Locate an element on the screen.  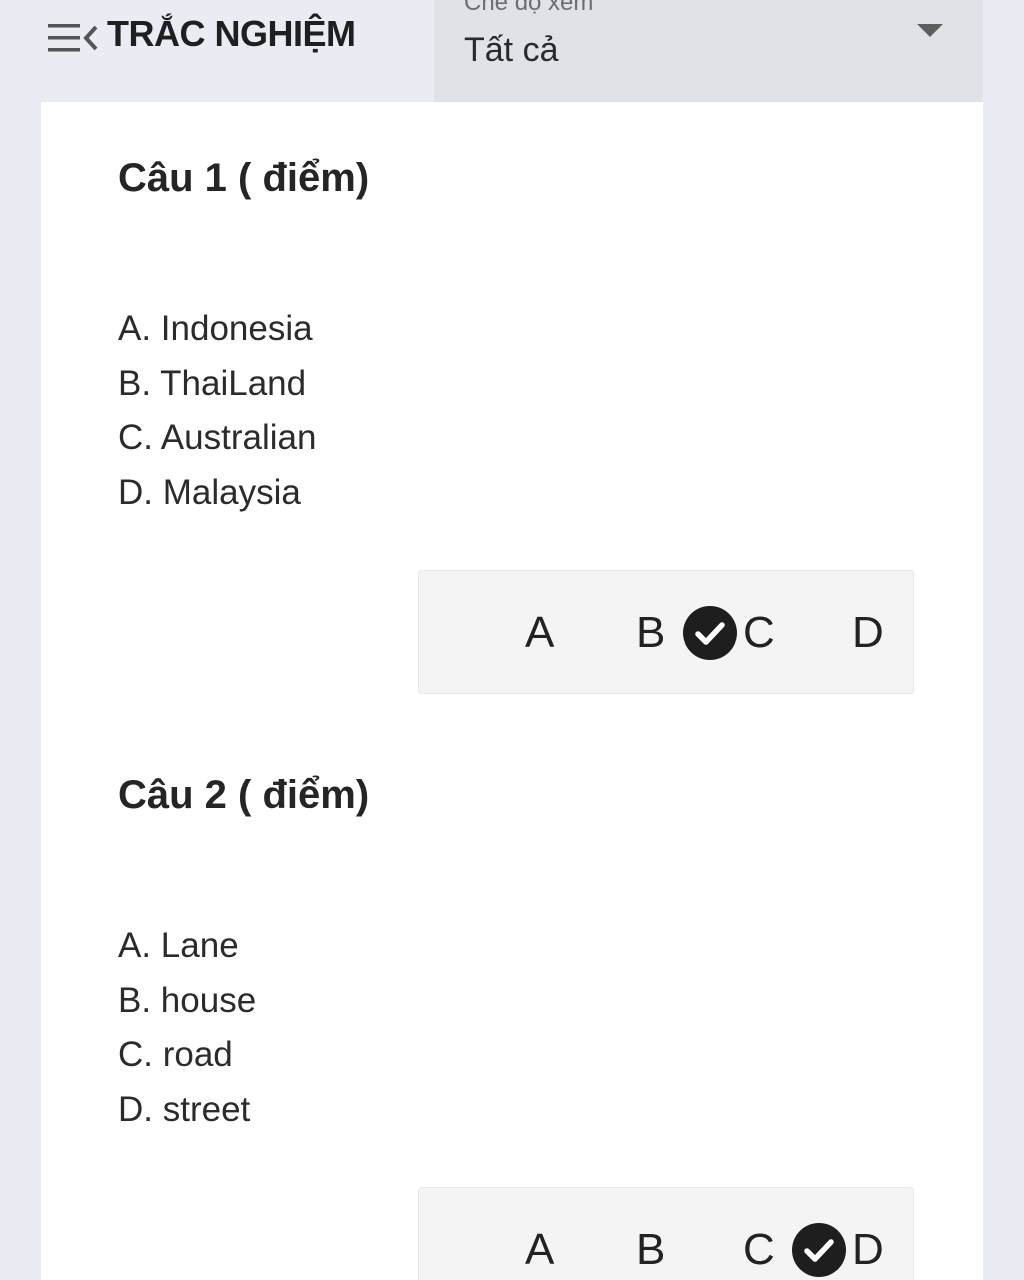
chevron-down-icon is located at coordinates (930, 30).